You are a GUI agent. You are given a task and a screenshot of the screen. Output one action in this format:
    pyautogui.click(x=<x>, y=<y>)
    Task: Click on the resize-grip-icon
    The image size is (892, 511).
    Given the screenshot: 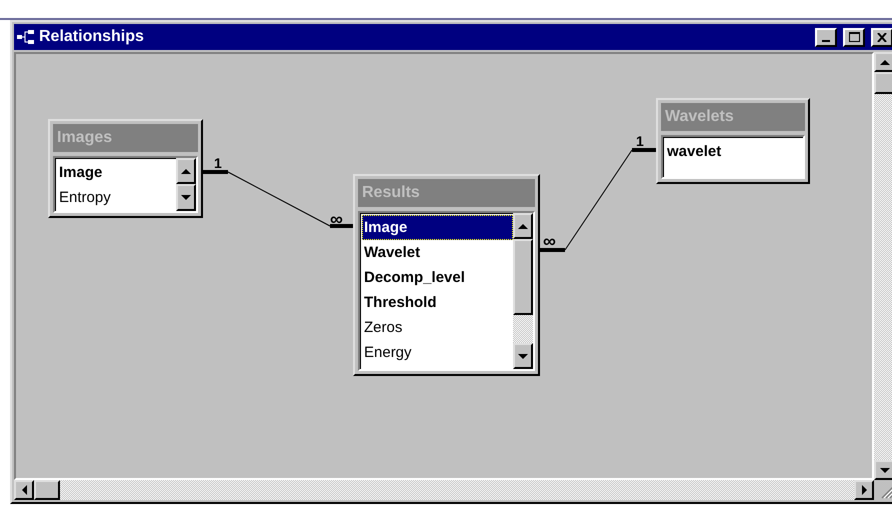 What is the action you would take?
    pyautogui.click(x=886, y=492)
    